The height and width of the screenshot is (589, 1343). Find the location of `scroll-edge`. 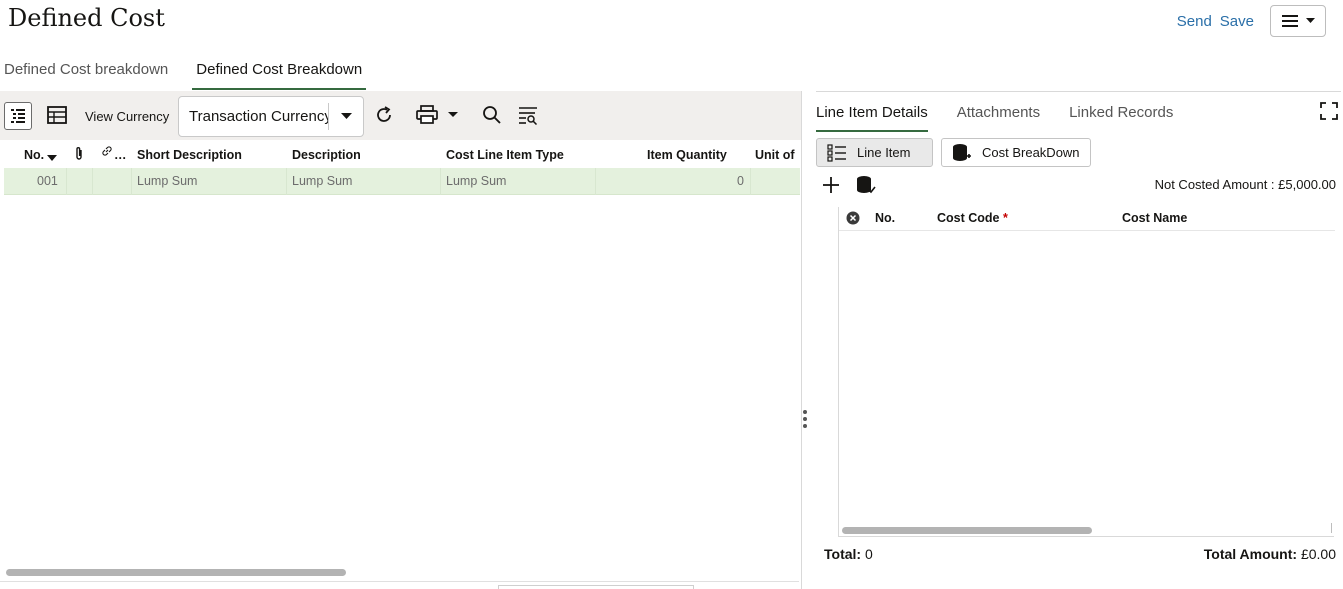

scroll-edge is located at coordinates (1331, 528).